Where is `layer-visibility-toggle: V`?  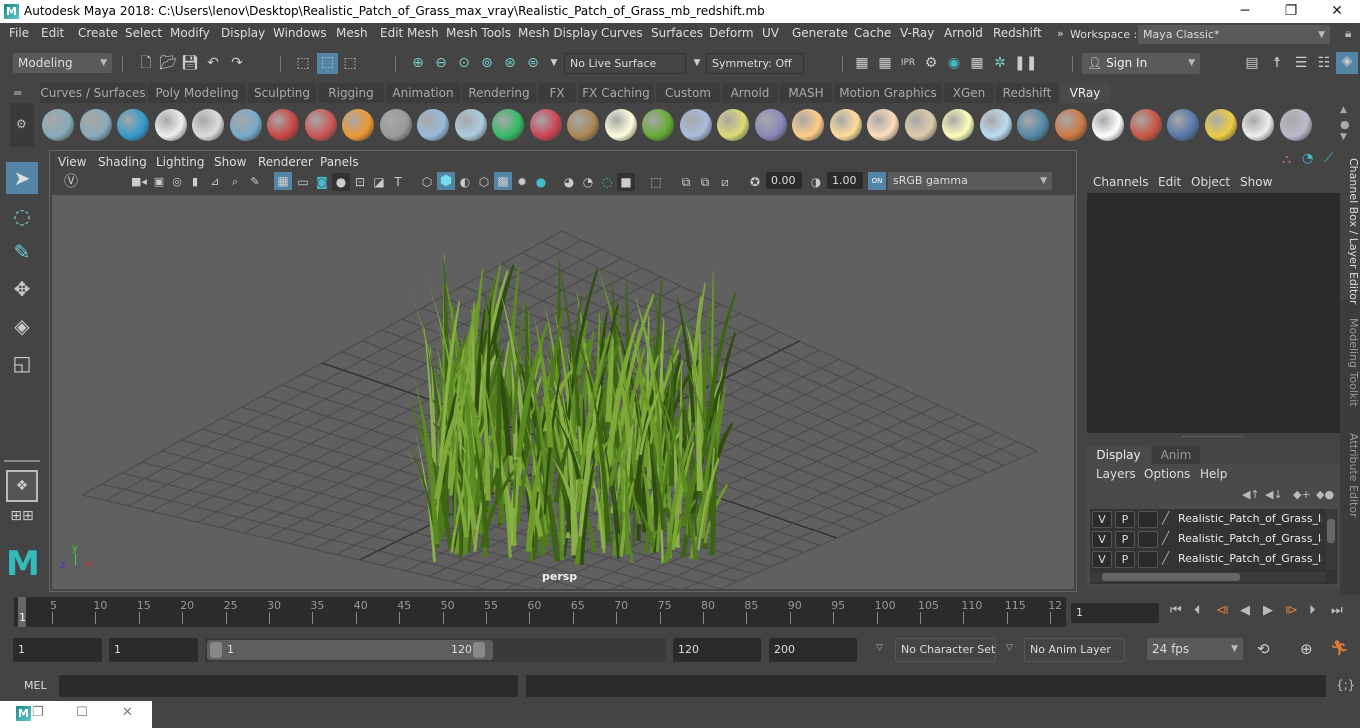
layer-visibility-toggle: V is located at coordinates (1102, 559).